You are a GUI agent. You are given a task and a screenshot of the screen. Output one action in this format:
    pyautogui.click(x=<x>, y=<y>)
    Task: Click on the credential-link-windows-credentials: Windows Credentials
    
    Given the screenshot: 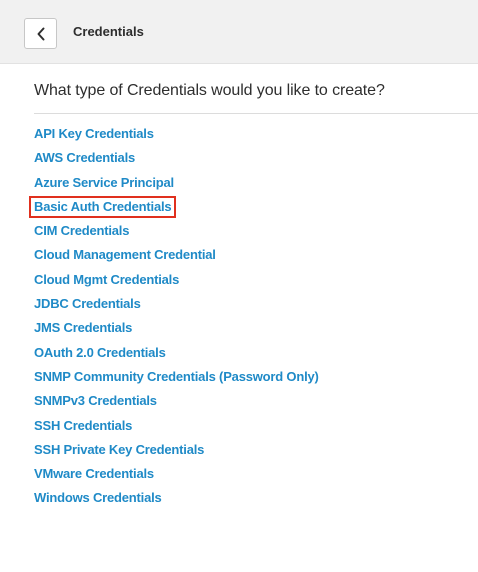 What is the action you would take?
    pyautogui.click(x=98, y=498)
    